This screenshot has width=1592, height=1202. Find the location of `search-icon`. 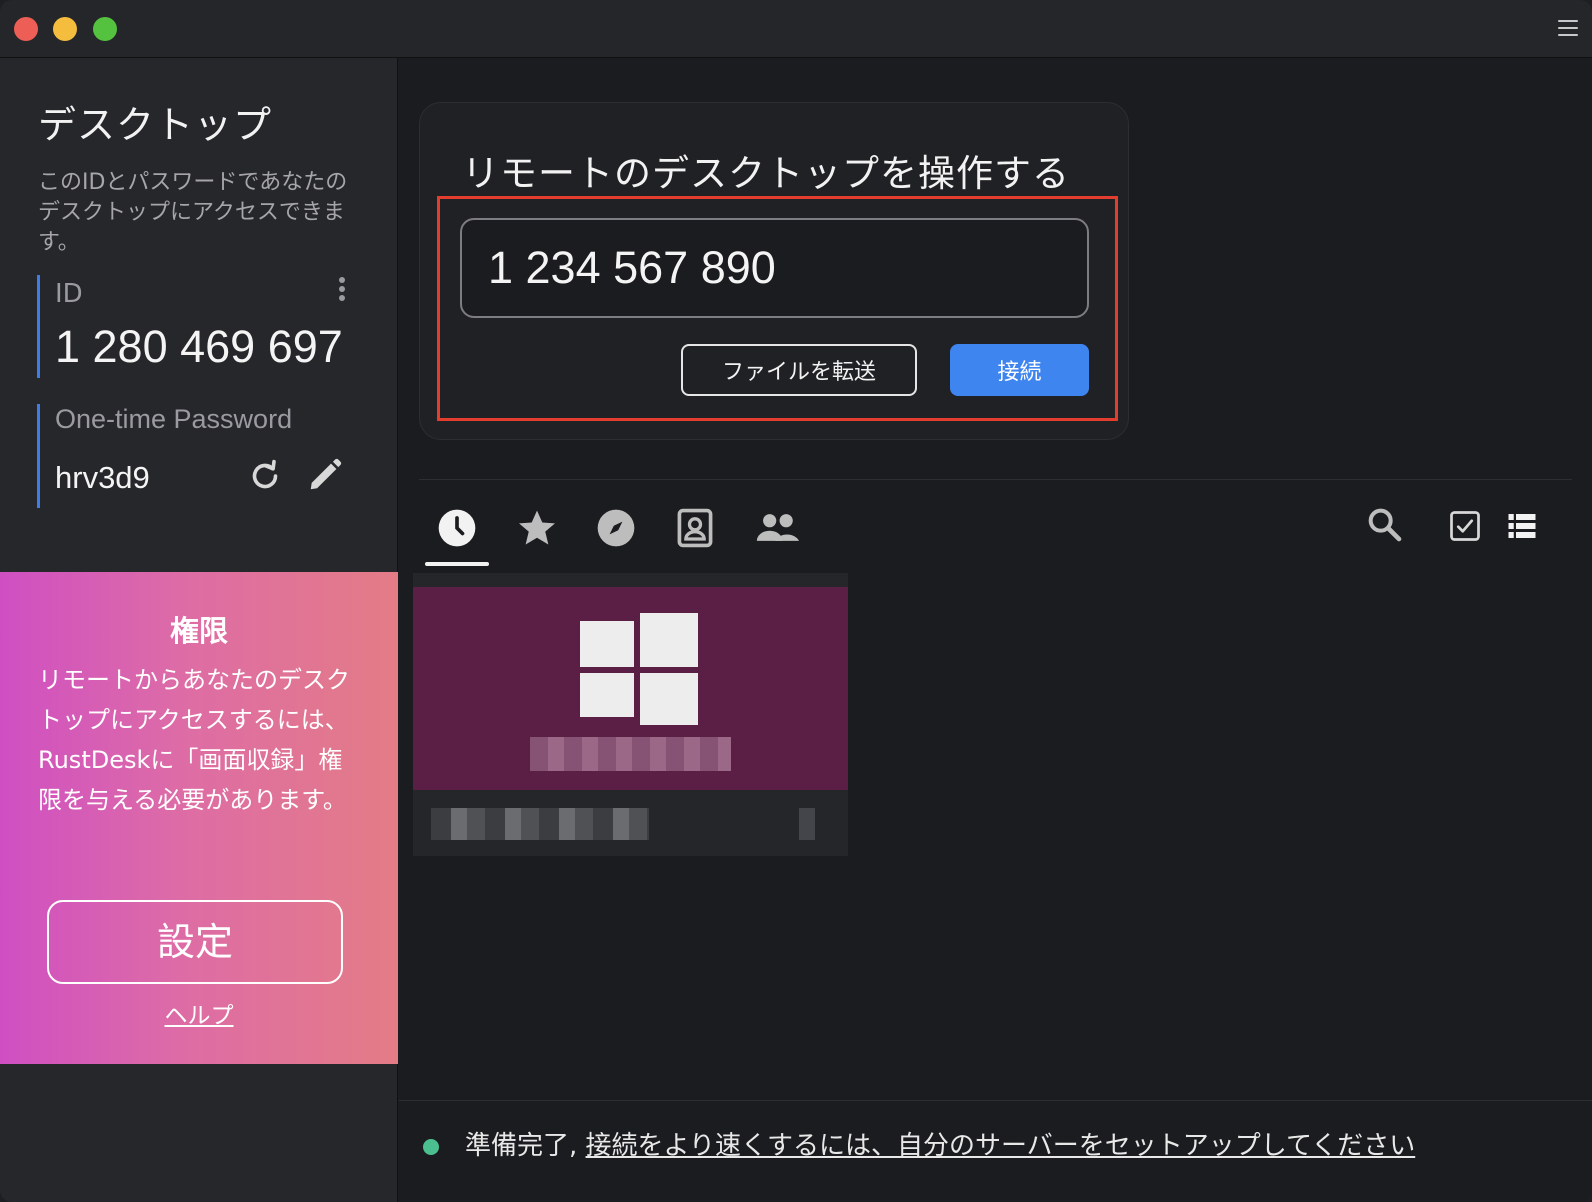

search-icon is located at coordinates (1384, 524).